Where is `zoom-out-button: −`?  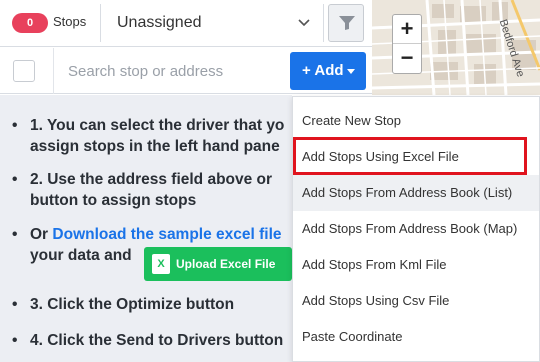
zoom-out-button: − is located at coordinates (407, 58).